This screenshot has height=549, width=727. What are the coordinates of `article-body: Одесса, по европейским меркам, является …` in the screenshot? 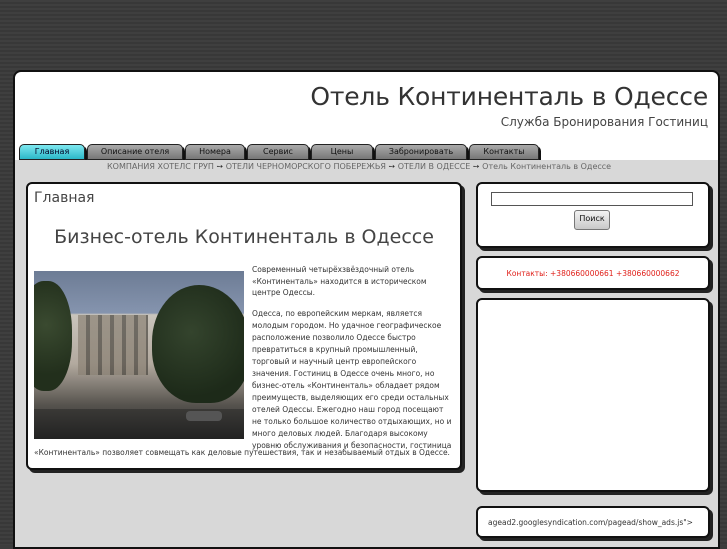 It's located at (352, 379).